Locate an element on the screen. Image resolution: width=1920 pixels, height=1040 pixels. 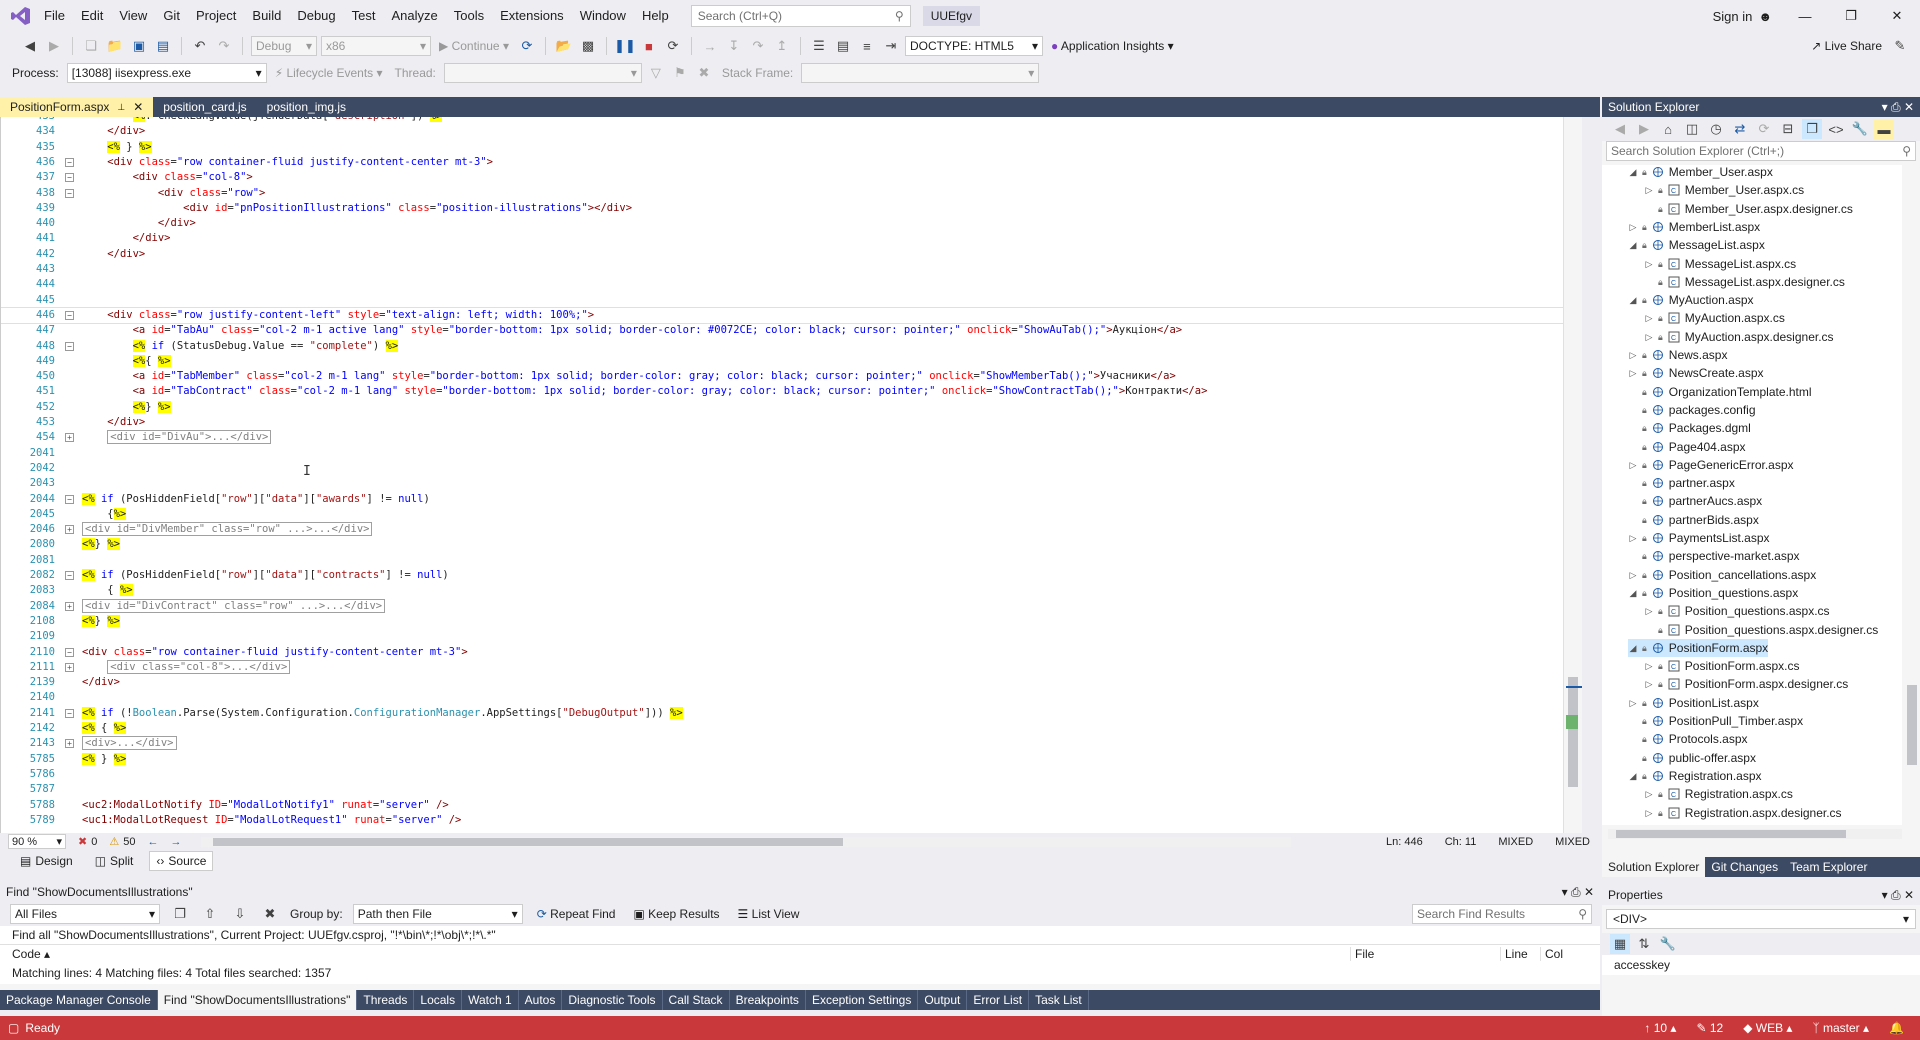
restart-icon: ⟳ is located at coordinates (673, 46).